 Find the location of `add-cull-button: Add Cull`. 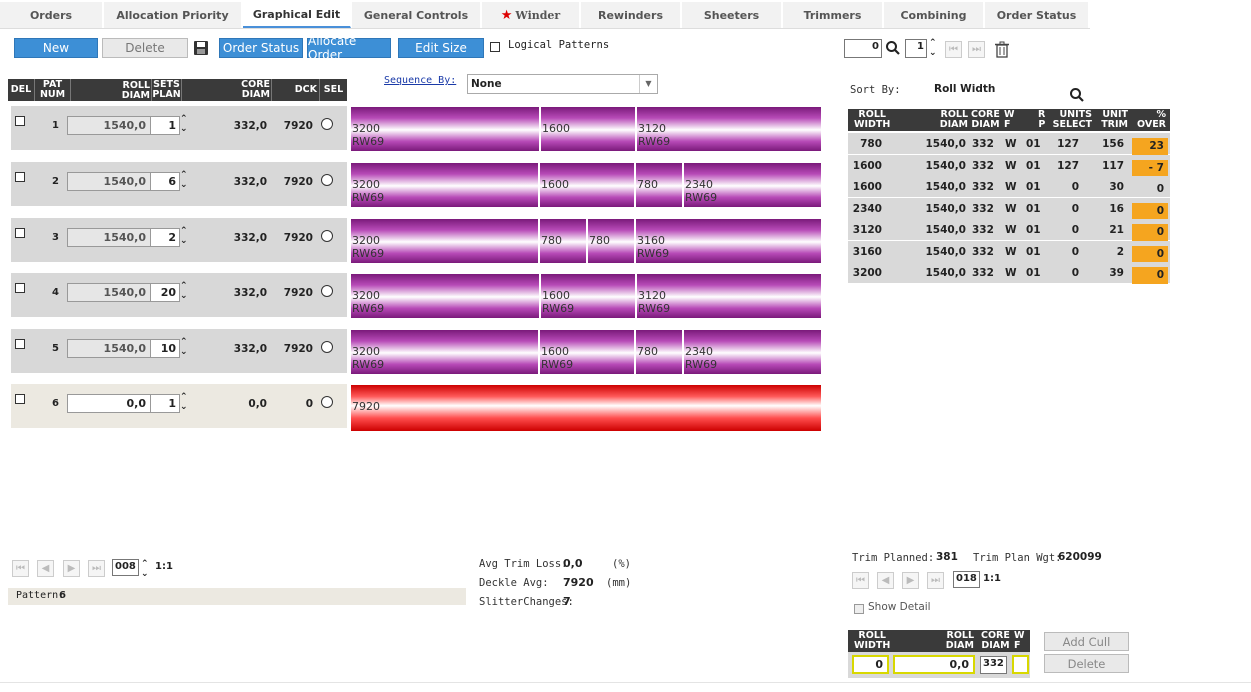

add-cull-button: Add Cull is located at coordinates (1086, 641).